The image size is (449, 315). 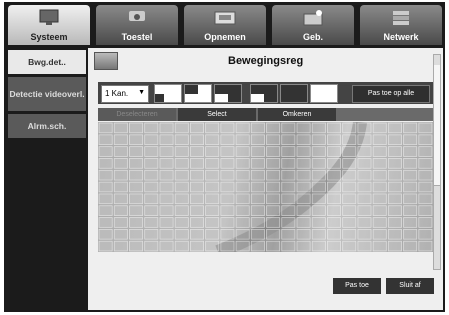 What do you see at coordinates (225, 25) in the screenshot?
I see `tab-opnemen: Opnemen` at bounding box center [225, 25].